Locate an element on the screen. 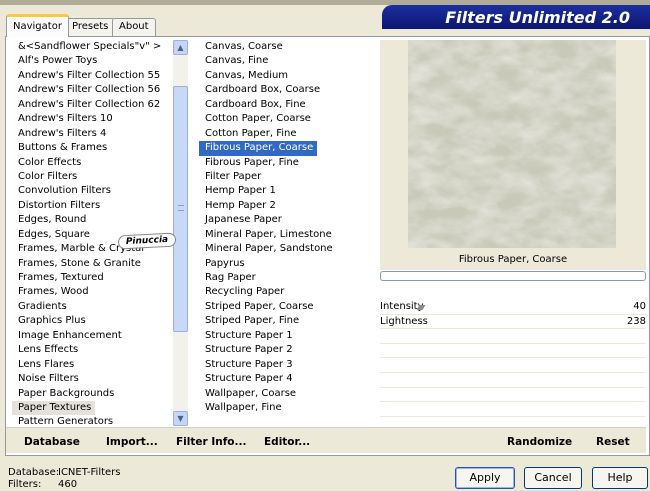 The width and height of the screenshot is (650, 491). slider-marker-icon is located at coordinates (421, 307).